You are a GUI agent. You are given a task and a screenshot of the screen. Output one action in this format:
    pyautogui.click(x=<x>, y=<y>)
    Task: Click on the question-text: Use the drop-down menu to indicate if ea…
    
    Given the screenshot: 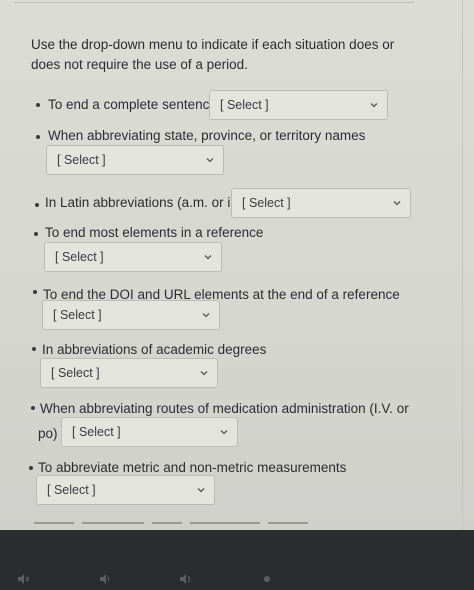 What is the action you would take?
    pyautogui.click(x=213, y=54)
    